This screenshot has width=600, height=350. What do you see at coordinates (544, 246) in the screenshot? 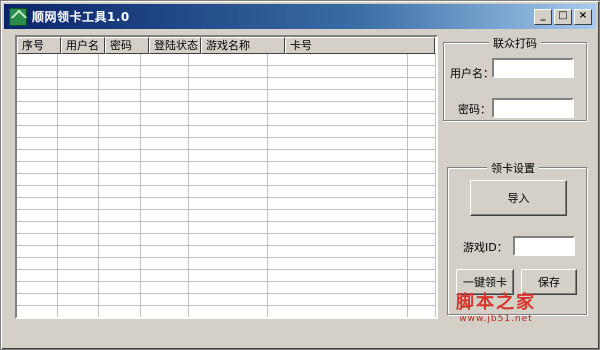
I see `game-id-input` at bounding box center [544, 246].